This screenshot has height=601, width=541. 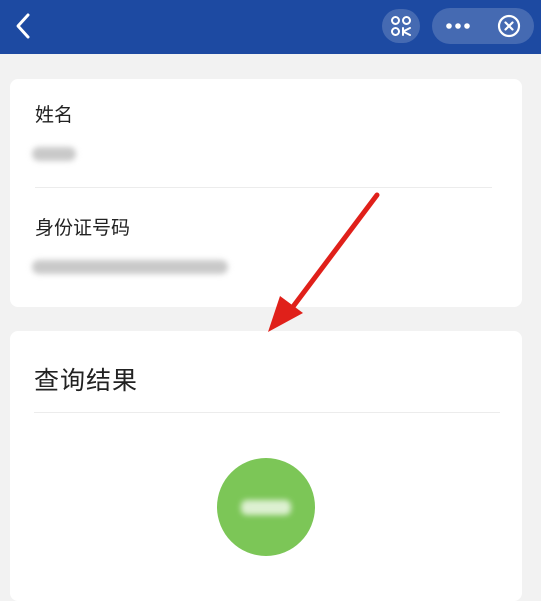 I want to click on result-status-badge, so click(x=266, y=507).